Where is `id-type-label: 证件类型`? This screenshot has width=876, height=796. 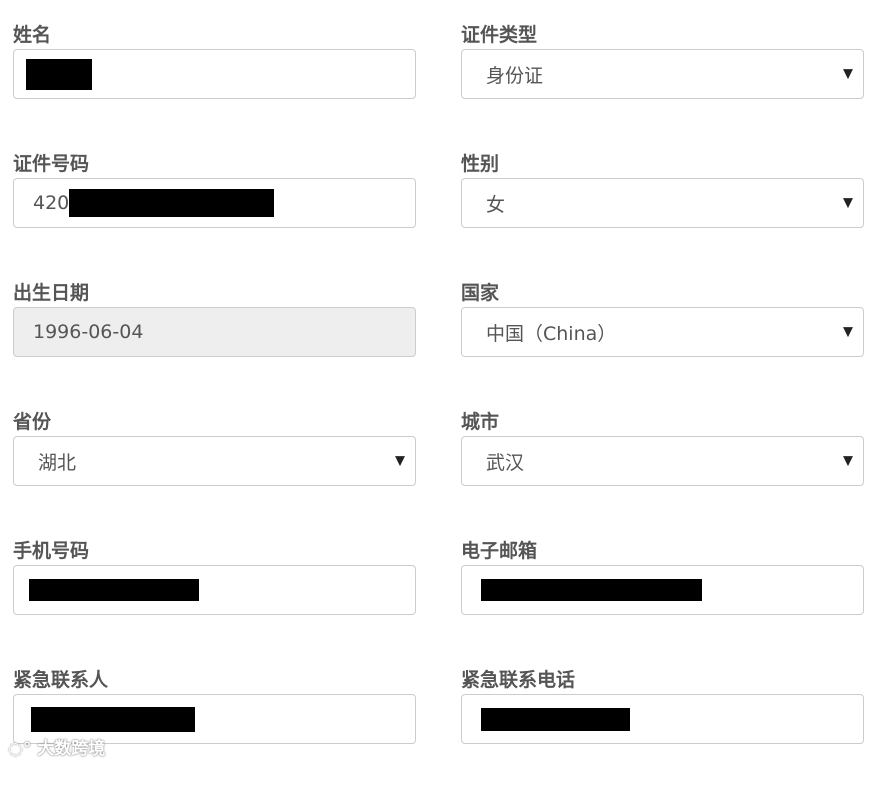
id-type-label: 证件类型 is located at coordinates (499, 35).